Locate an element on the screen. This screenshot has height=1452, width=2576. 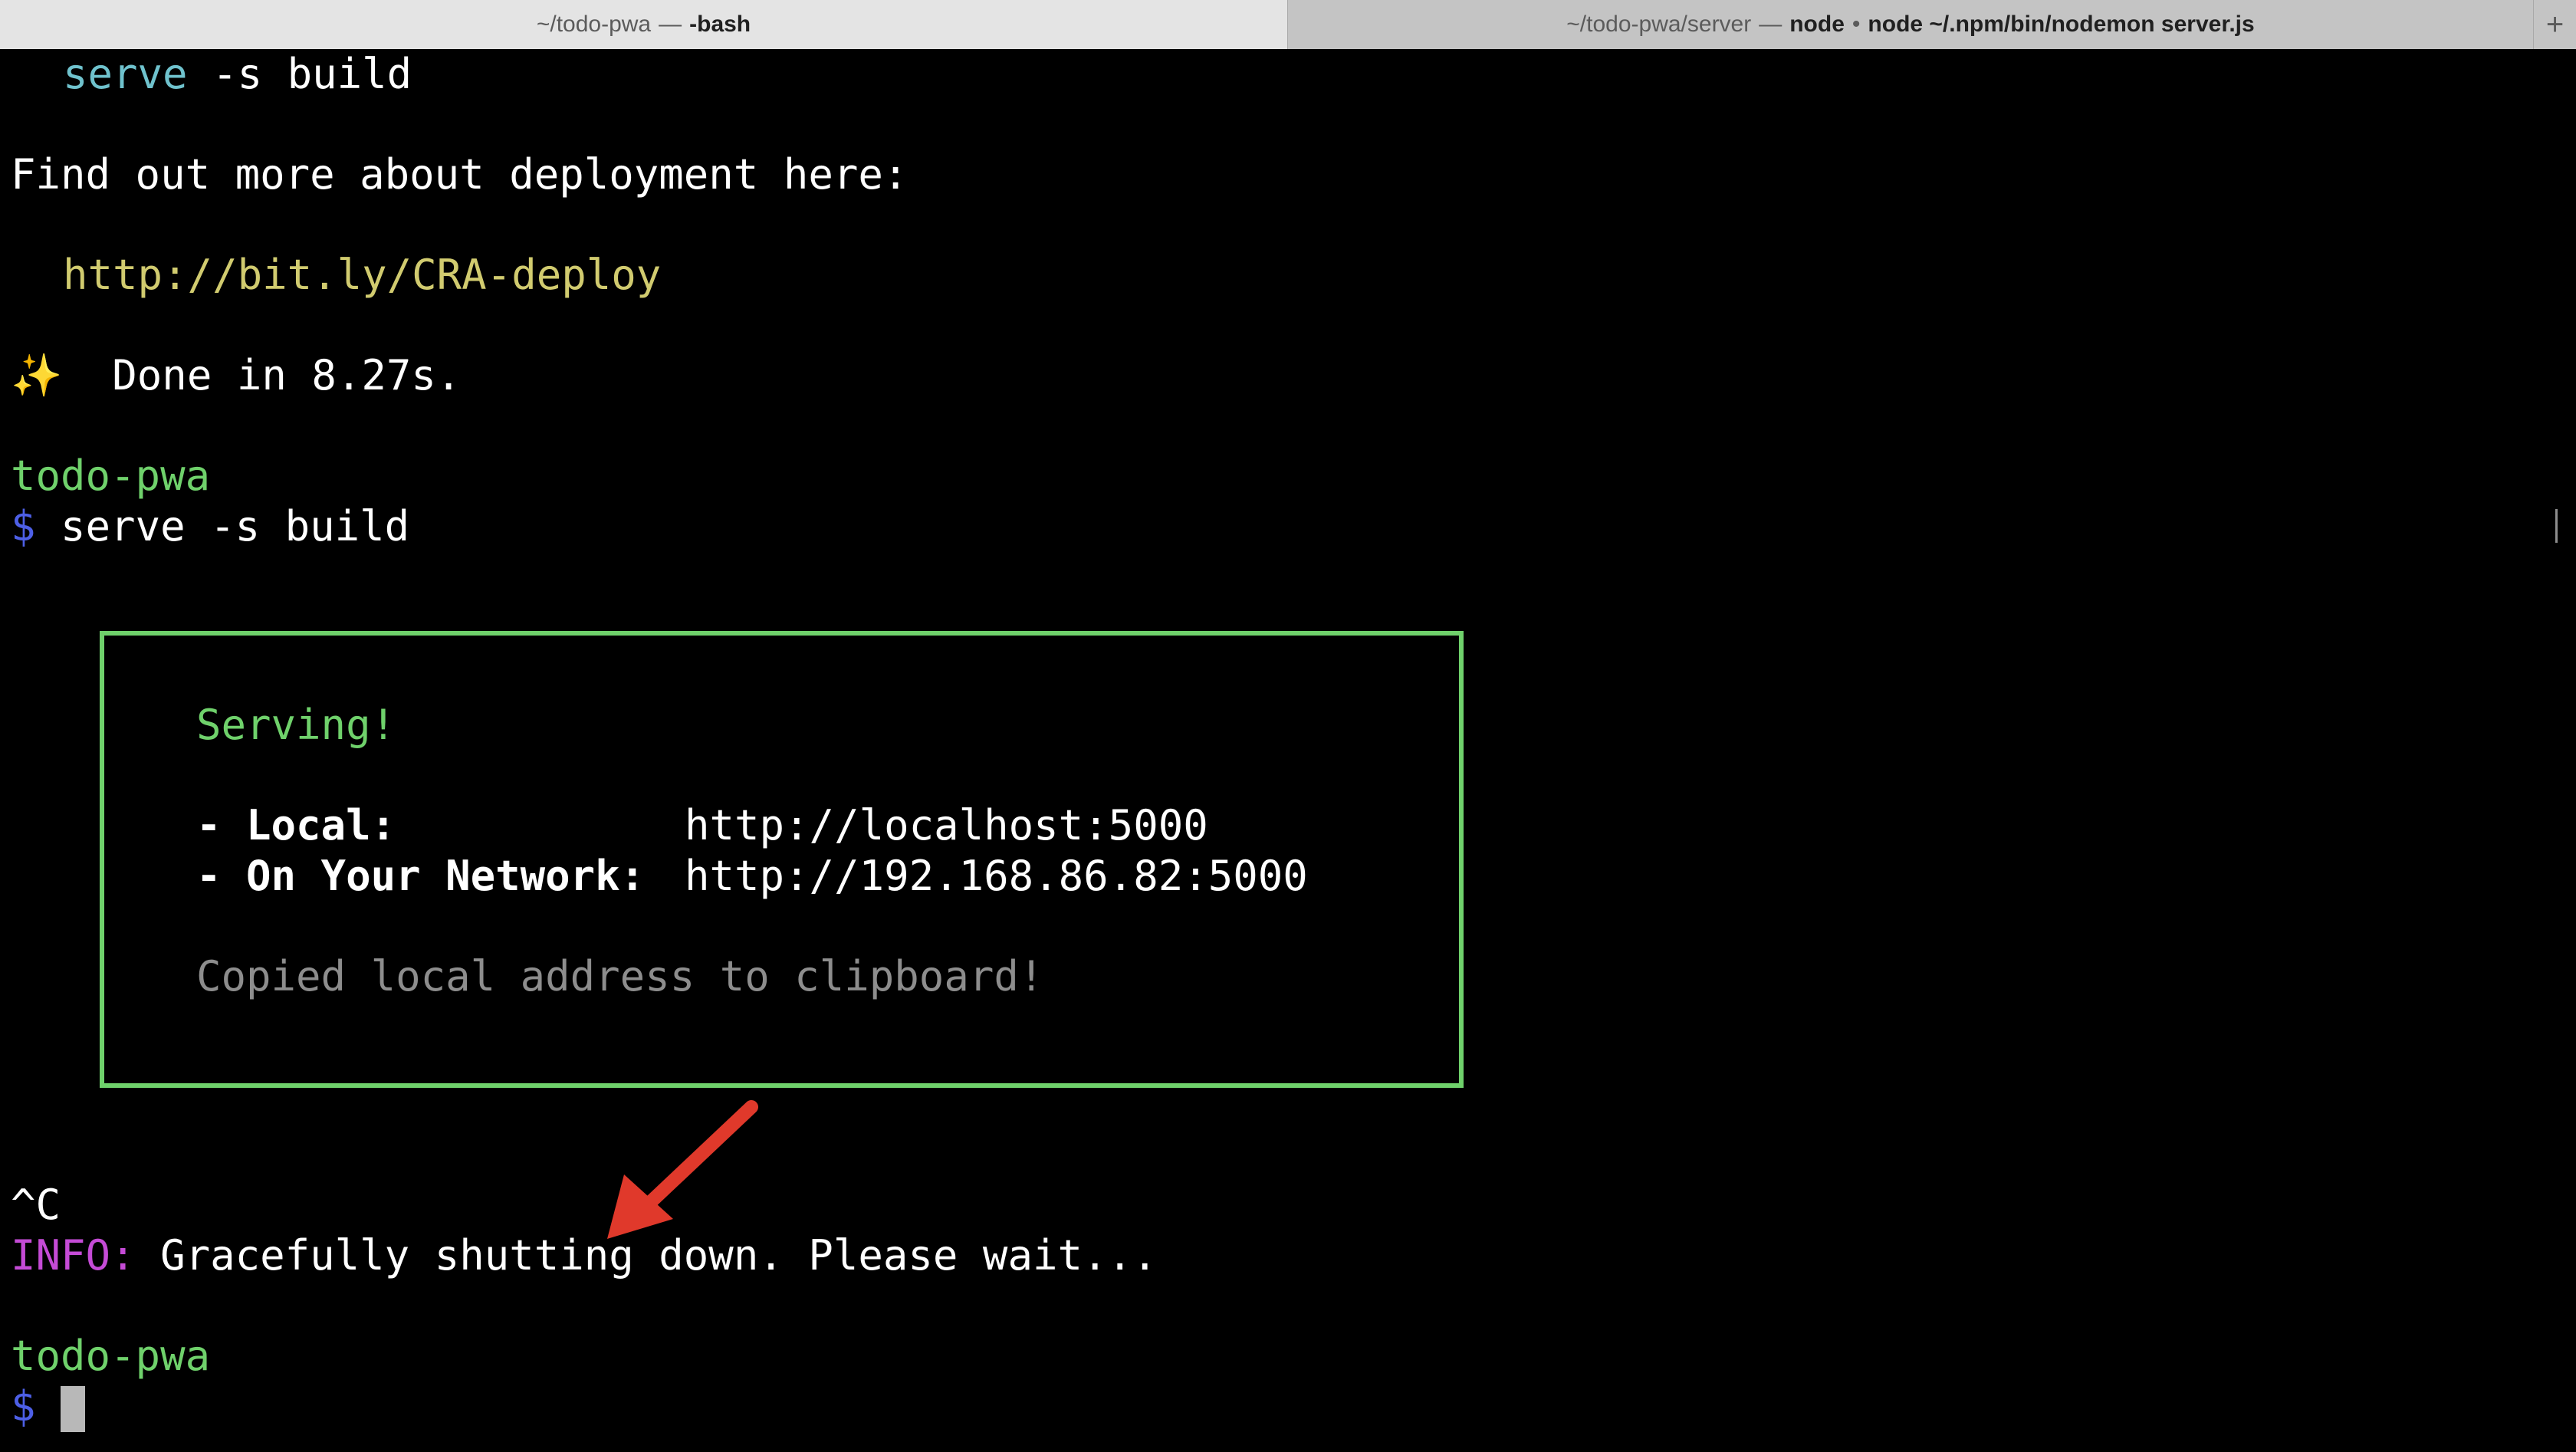
serve-hint-args: -s build is located at coordinates (300, 74).